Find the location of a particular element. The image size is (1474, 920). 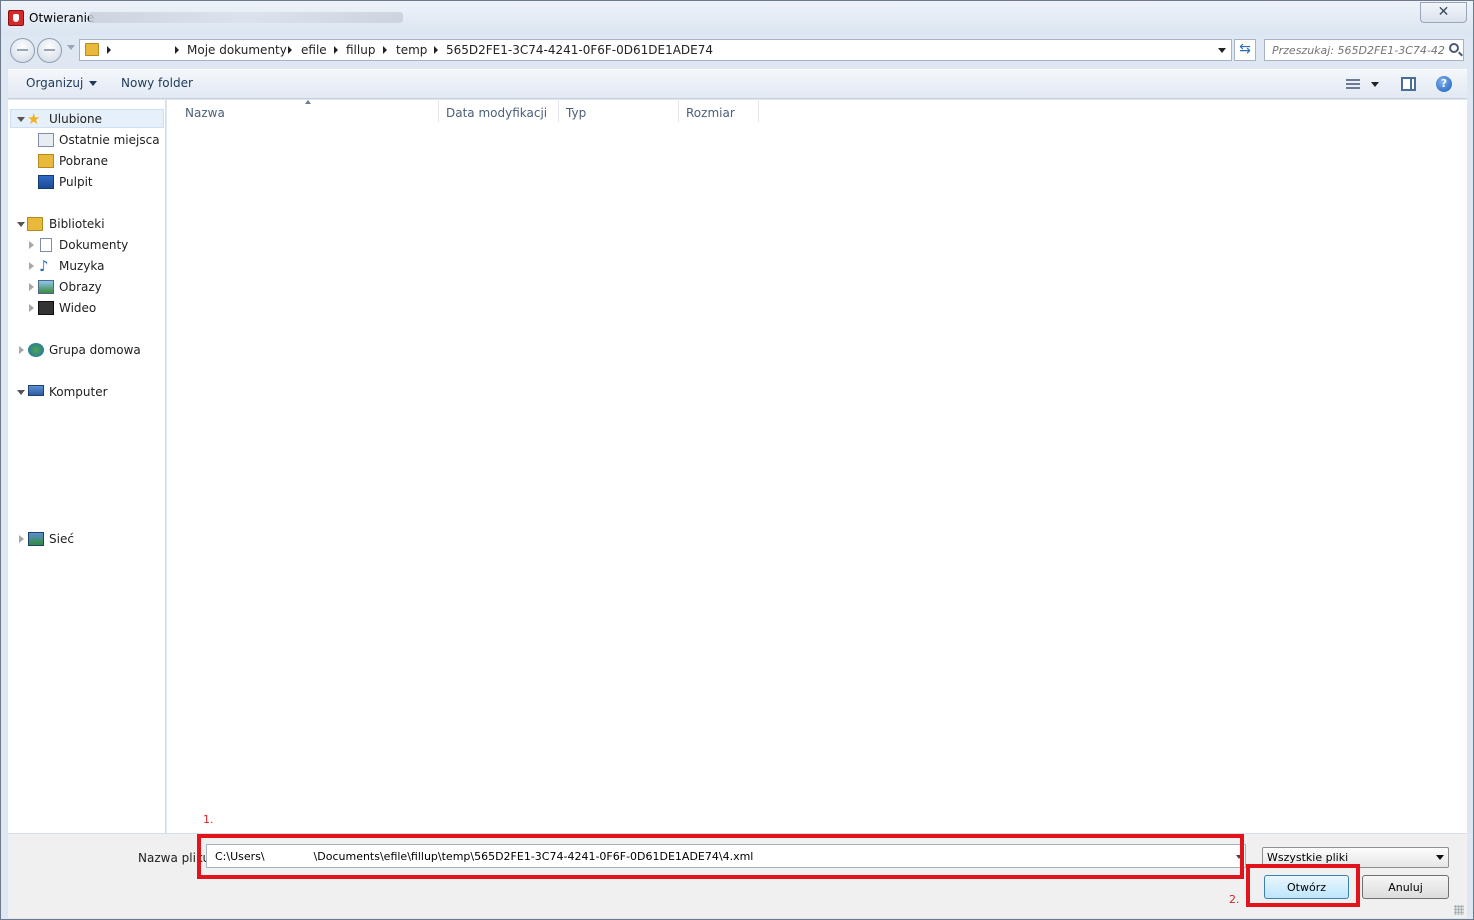

organize-label: Organizuj is located at coordinates (55, 83).